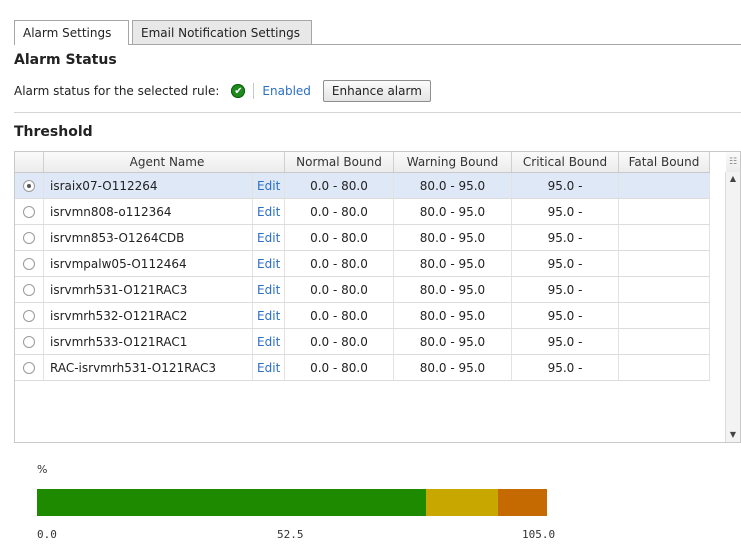  Describe the element at coordinates (286, 91) in the screenshot. I see `status-enabled-link: Enabled` at that location.